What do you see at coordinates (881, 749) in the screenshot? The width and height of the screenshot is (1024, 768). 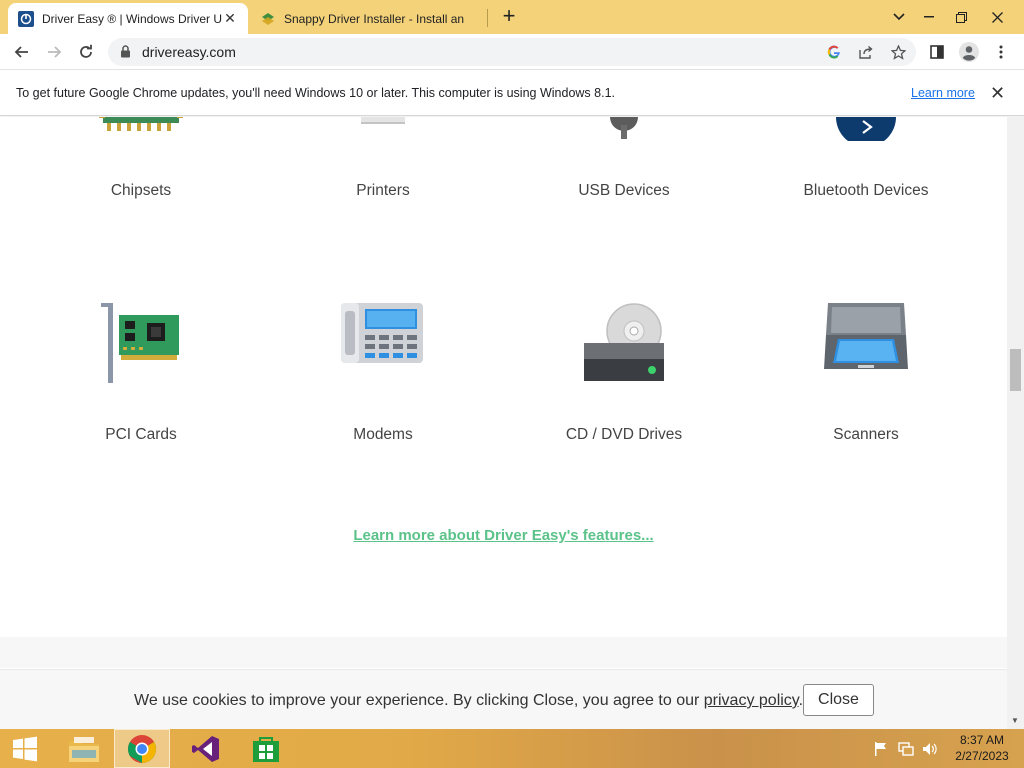 I see `action-center-flag-icon` at bounding box center [881, 749].